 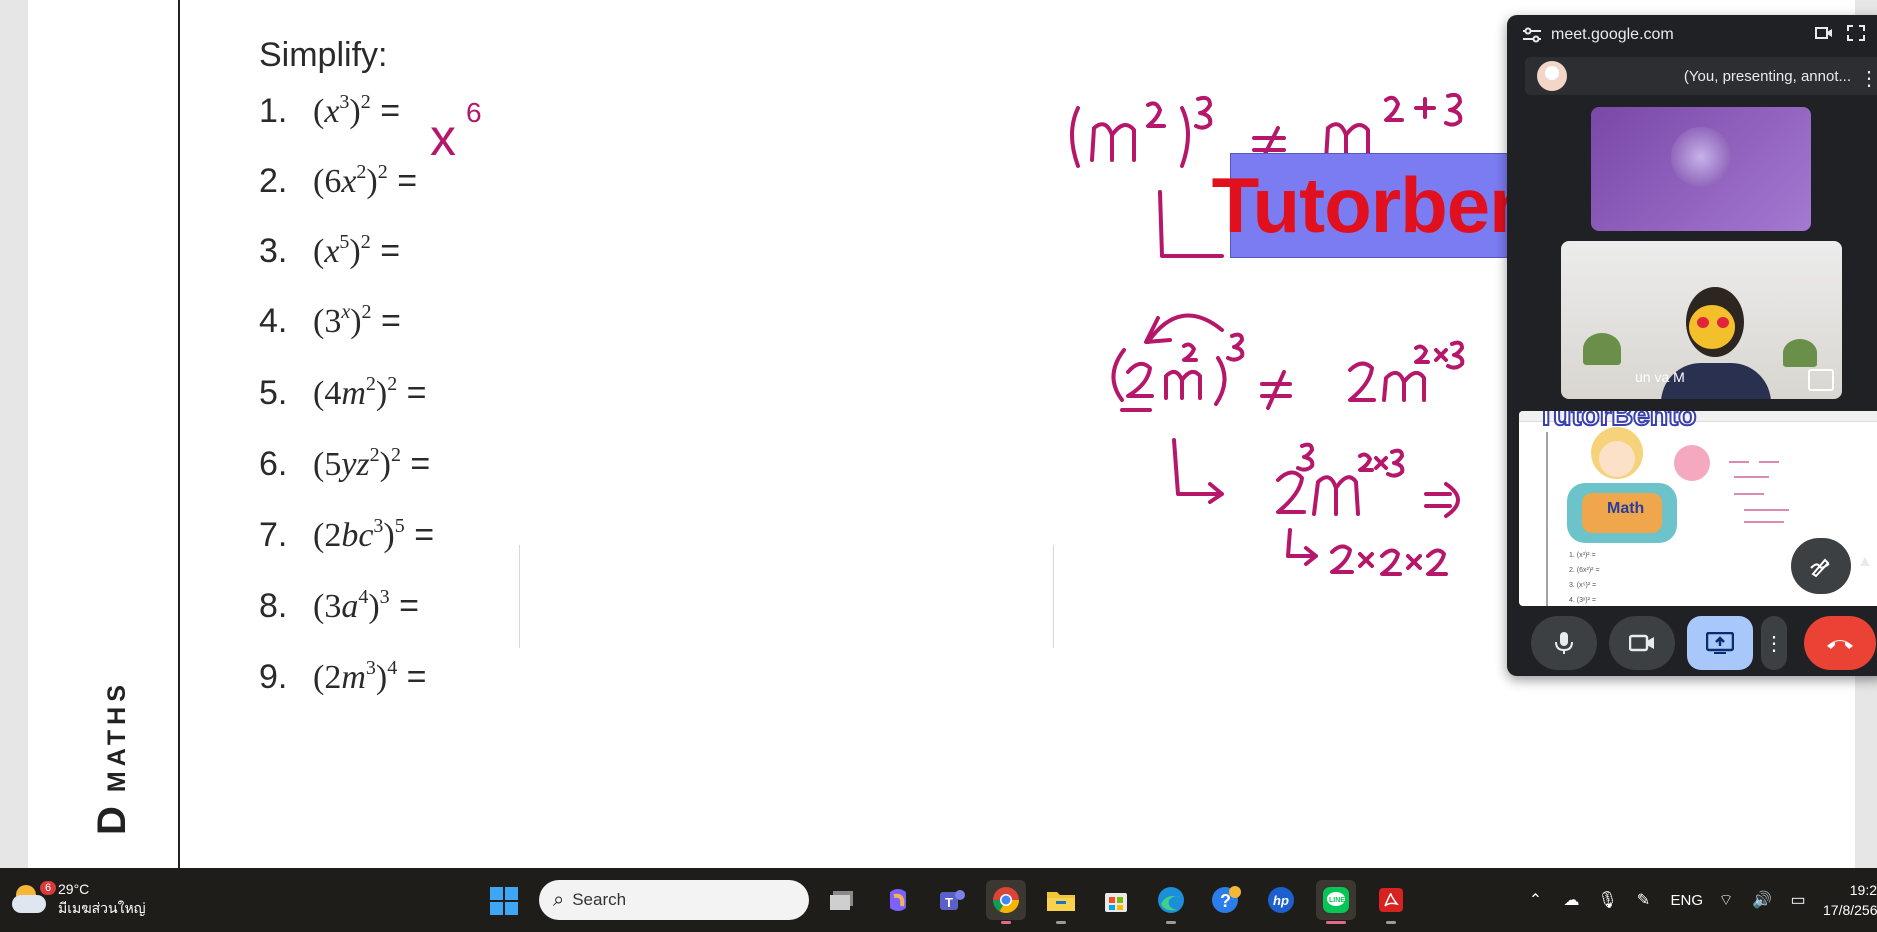 What do you see at coordinates (1391, 902) in the screenshot?
I see `acrobat-icon` at bounding box center [1391, 902].